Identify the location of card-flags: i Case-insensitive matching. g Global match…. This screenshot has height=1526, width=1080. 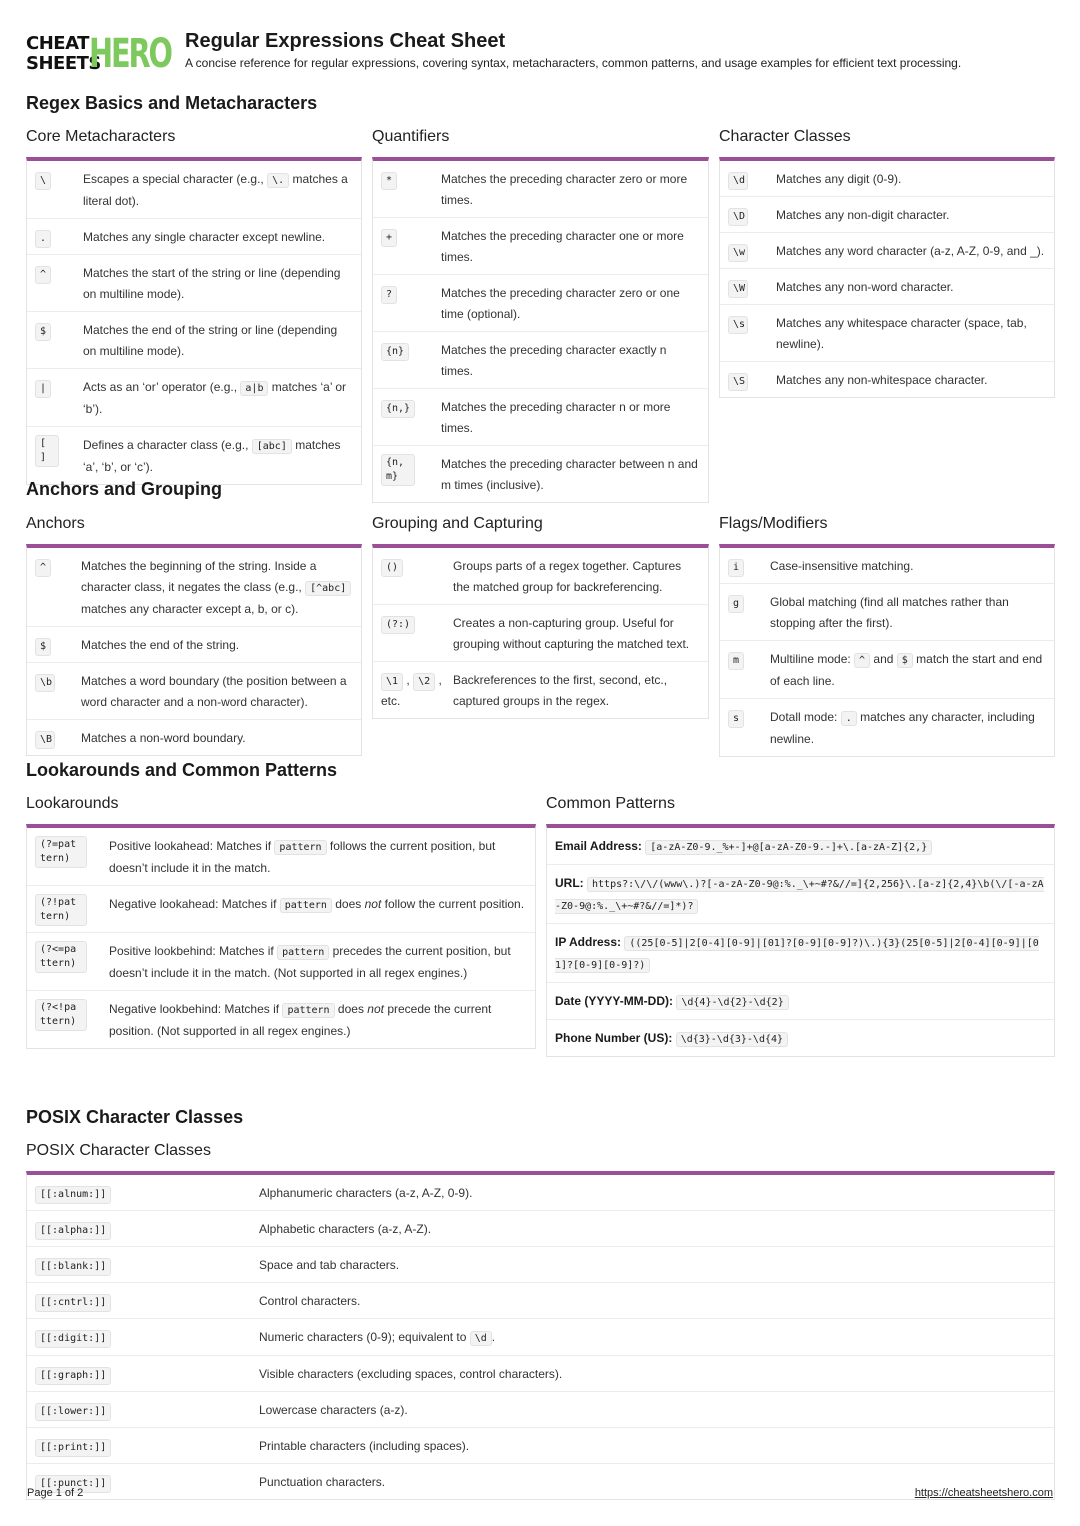
(887, 650).